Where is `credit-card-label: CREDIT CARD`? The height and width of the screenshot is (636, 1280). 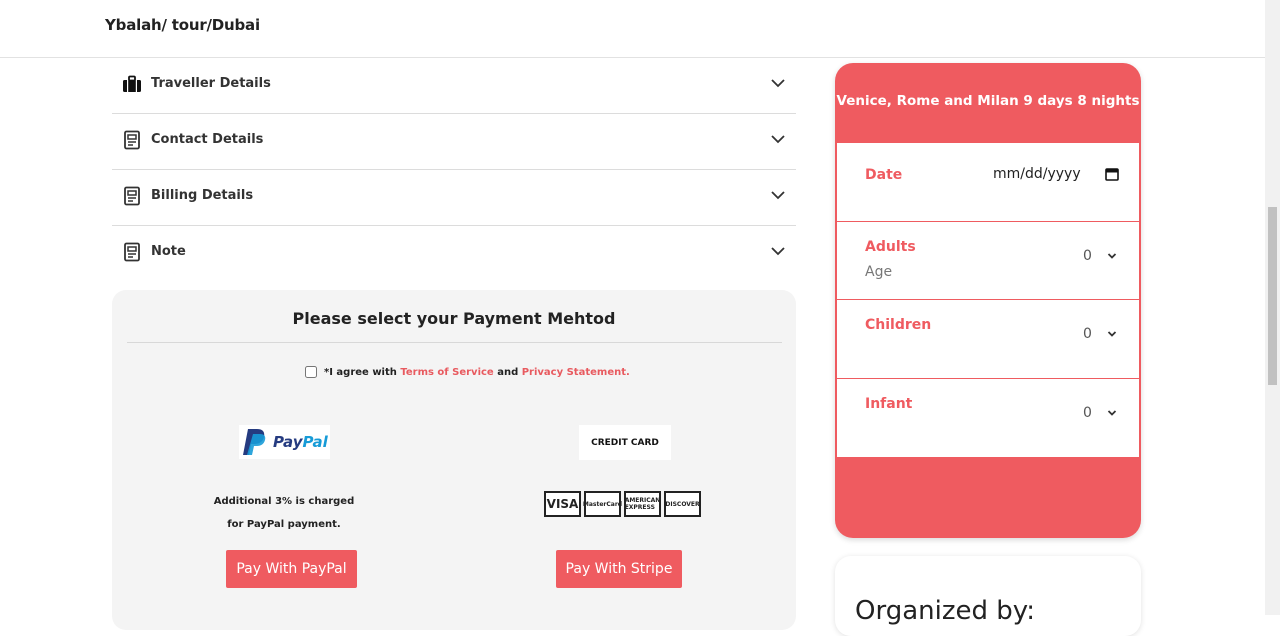 credit-card-label: CREDIT CARD is located at coordinates (625, 442).